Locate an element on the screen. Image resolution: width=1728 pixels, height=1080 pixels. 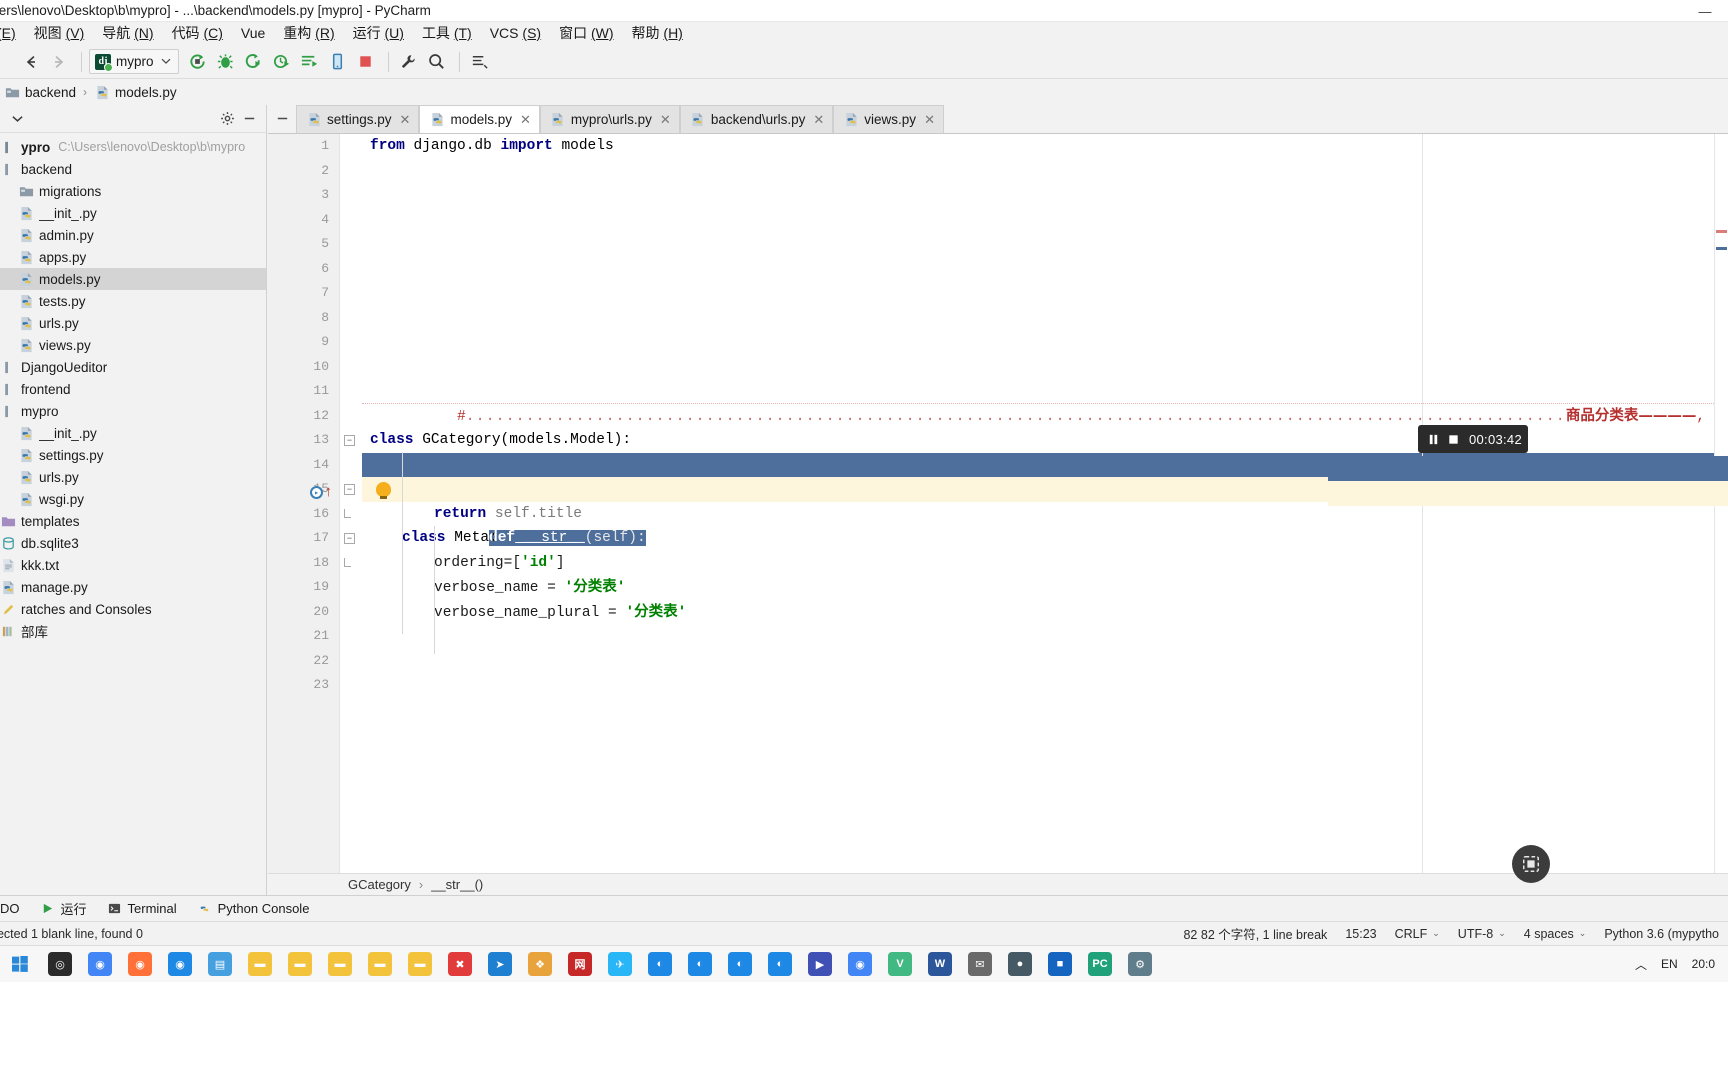
fold-marker-meta: − is located at coordinates (349, 538).